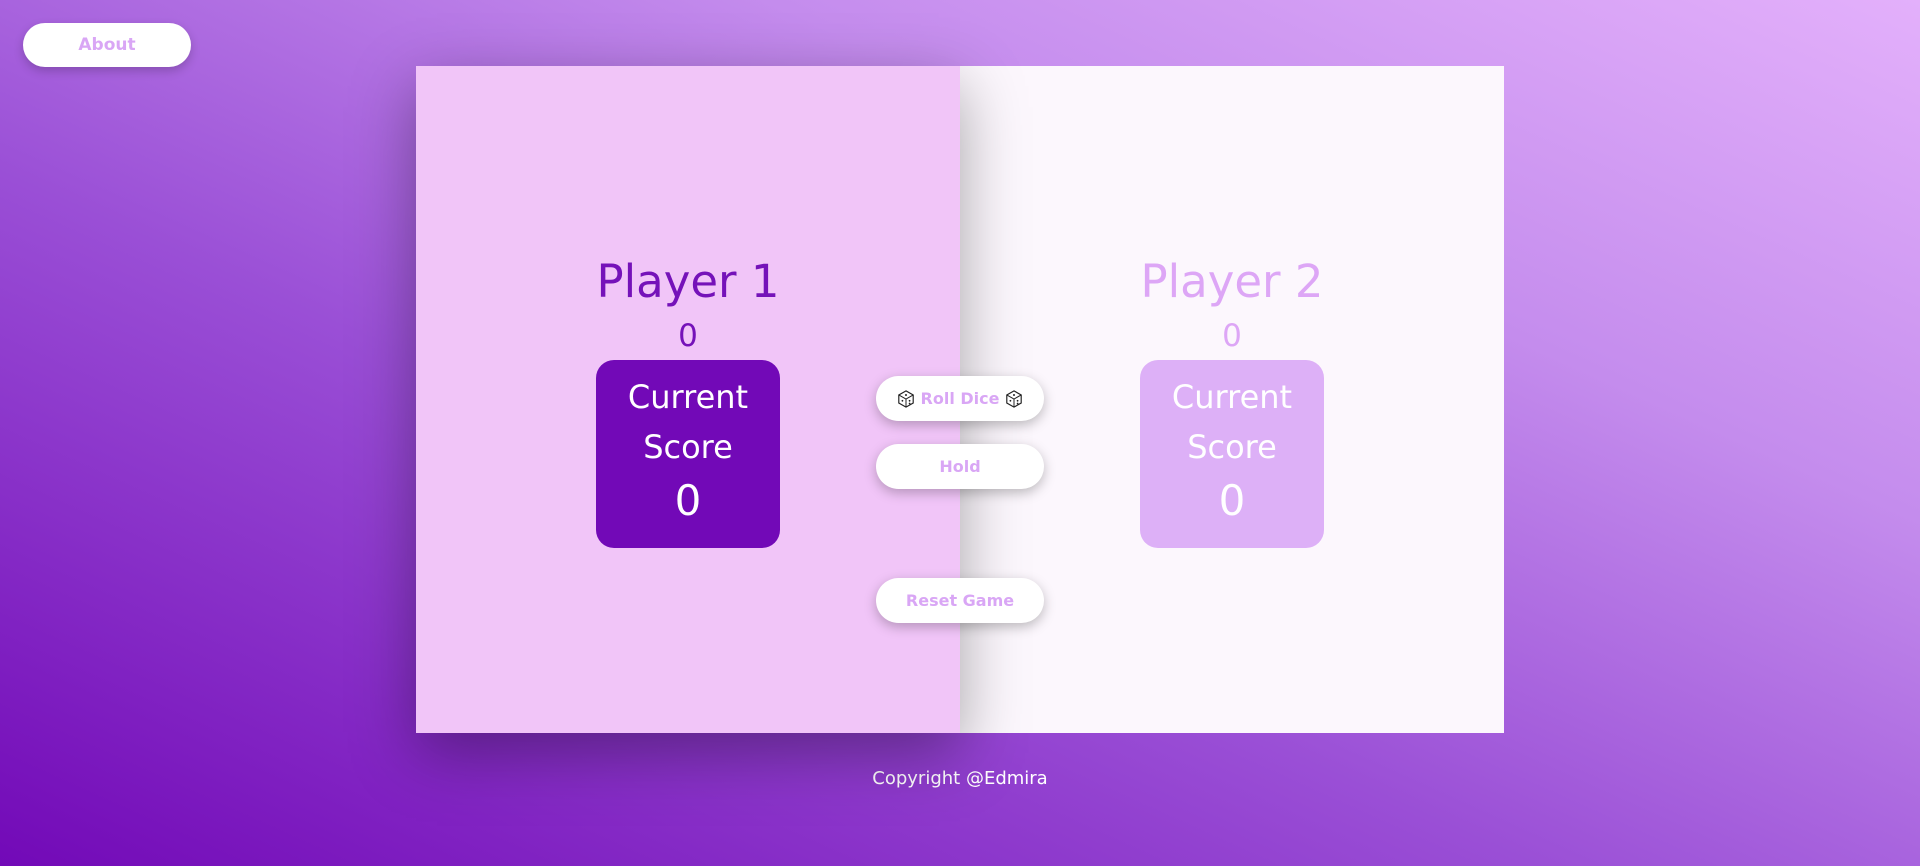  Describe the element at coordinates (688, 422) in the screenshot. I see `player-1-current-label: Current Score` at that location.